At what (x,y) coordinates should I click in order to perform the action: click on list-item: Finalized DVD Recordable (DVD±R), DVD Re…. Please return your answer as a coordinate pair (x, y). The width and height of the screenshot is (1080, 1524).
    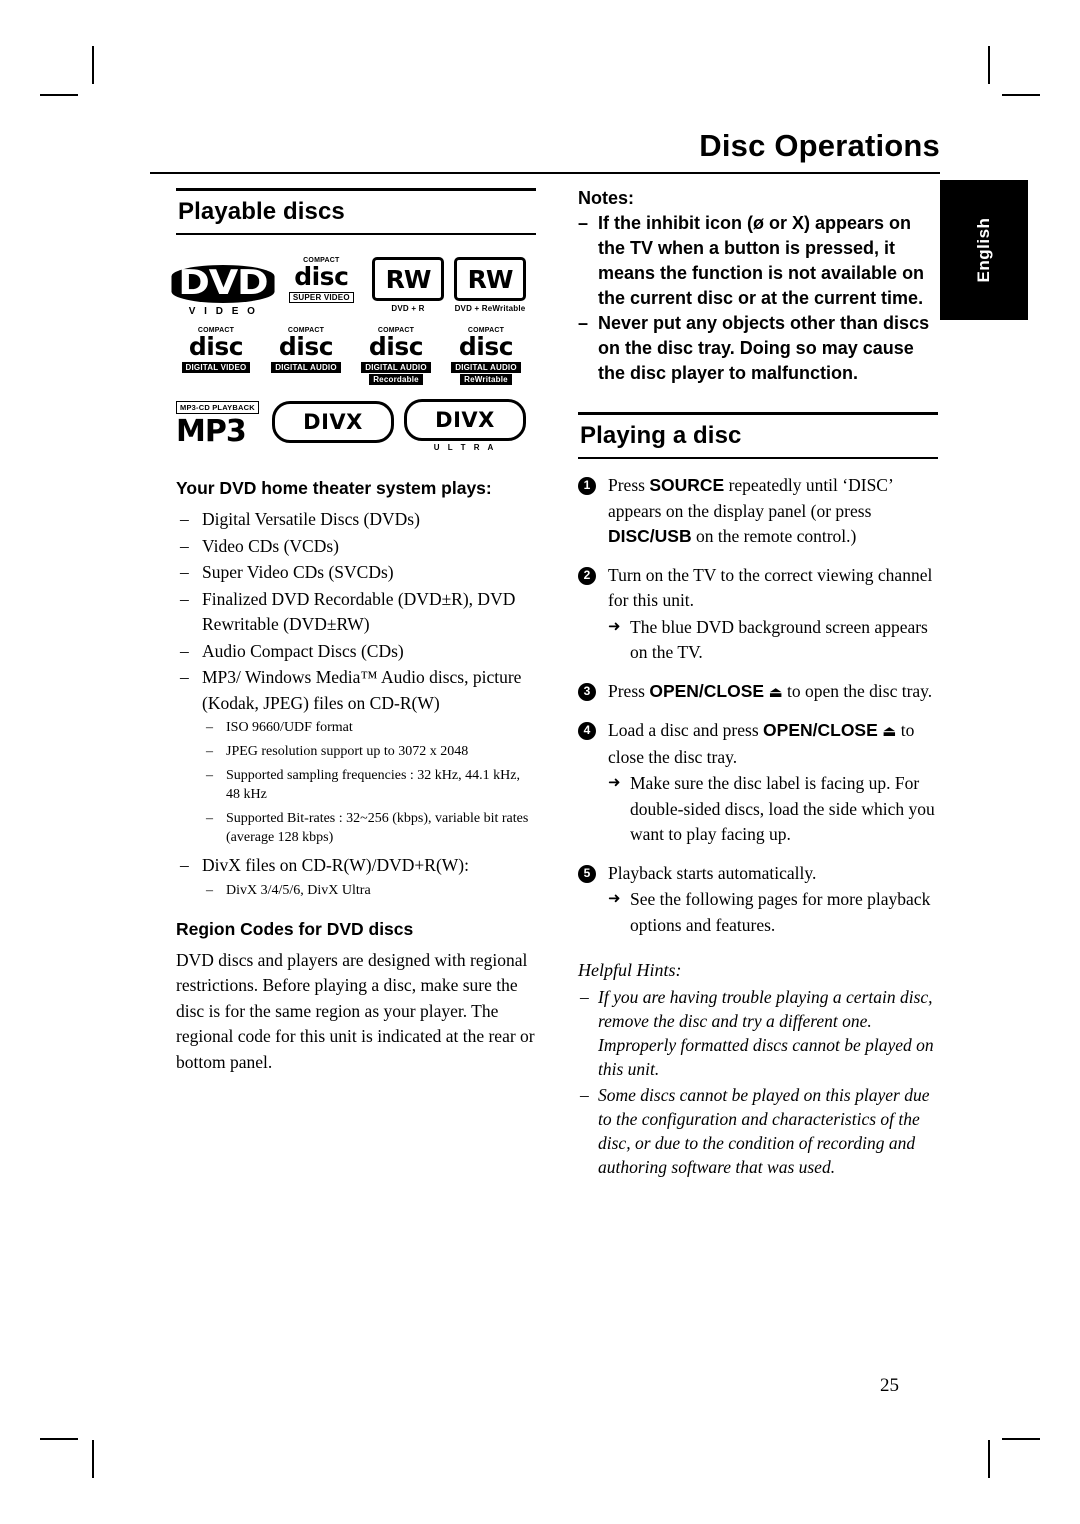
    Looking at the image, I should click on (356, 612).